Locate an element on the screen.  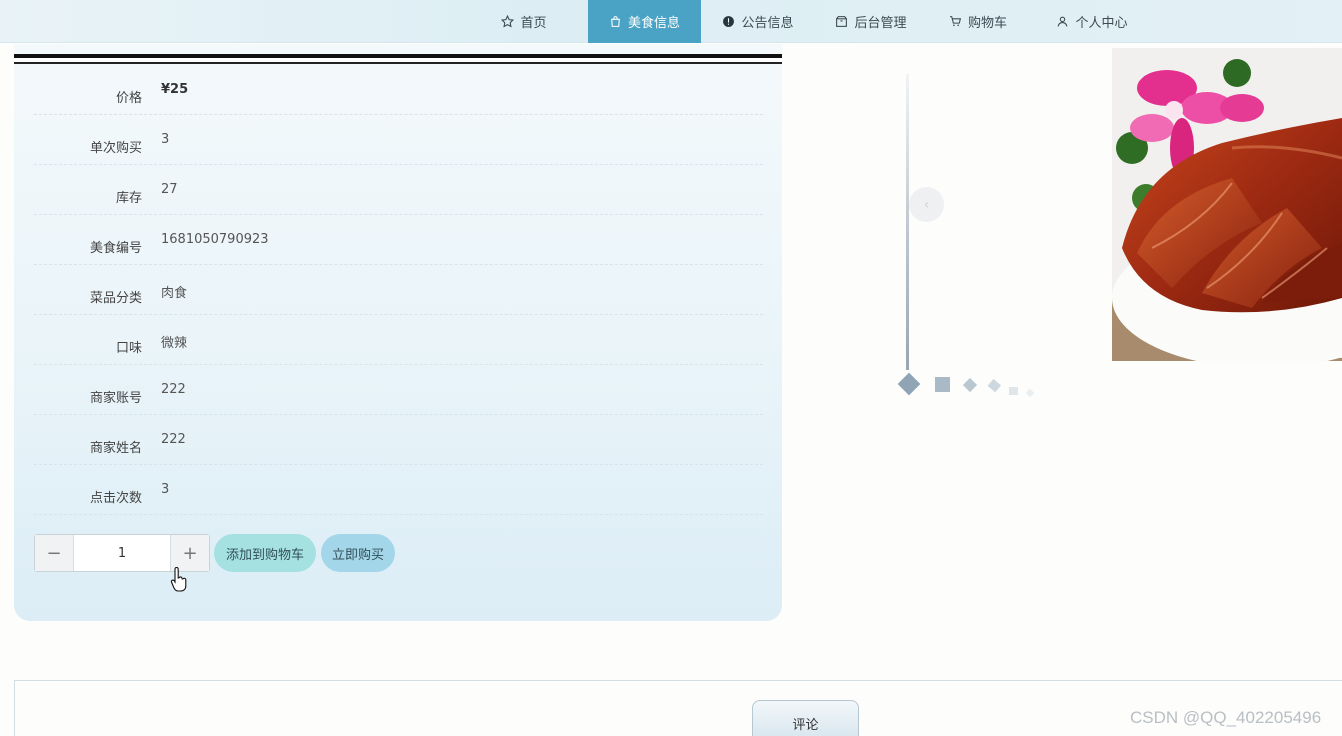
box-icon is located at coordinates (841, 21).